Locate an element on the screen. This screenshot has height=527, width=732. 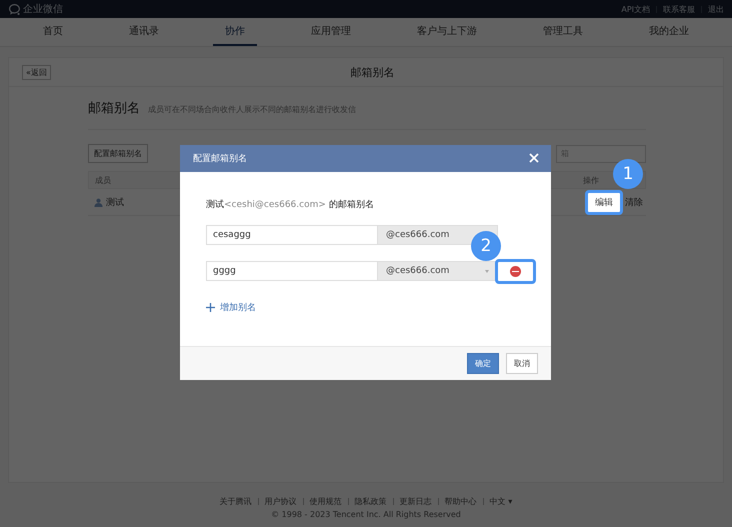
copyright-text: © 1998 - 2023 Tencent Inc. All Rights Reserved is located at coordinates (366, 514).